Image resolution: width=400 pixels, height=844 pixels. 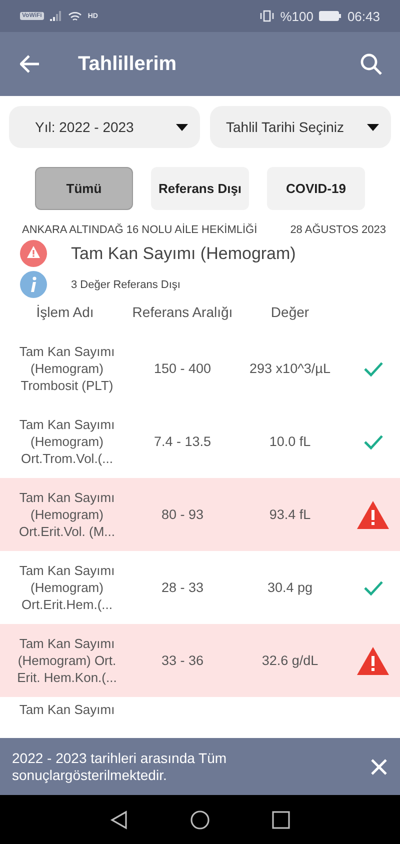 I want to click on home-button, so click(x=200, y=820).